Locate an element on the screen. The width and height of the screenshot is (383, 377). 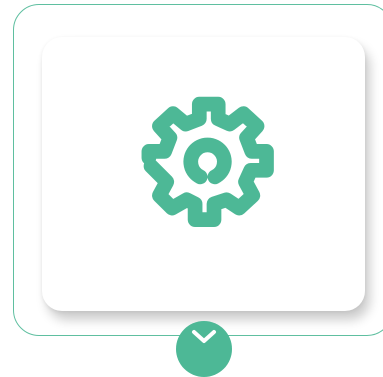
chevron-down-icon is located at coordinates (204, 336).